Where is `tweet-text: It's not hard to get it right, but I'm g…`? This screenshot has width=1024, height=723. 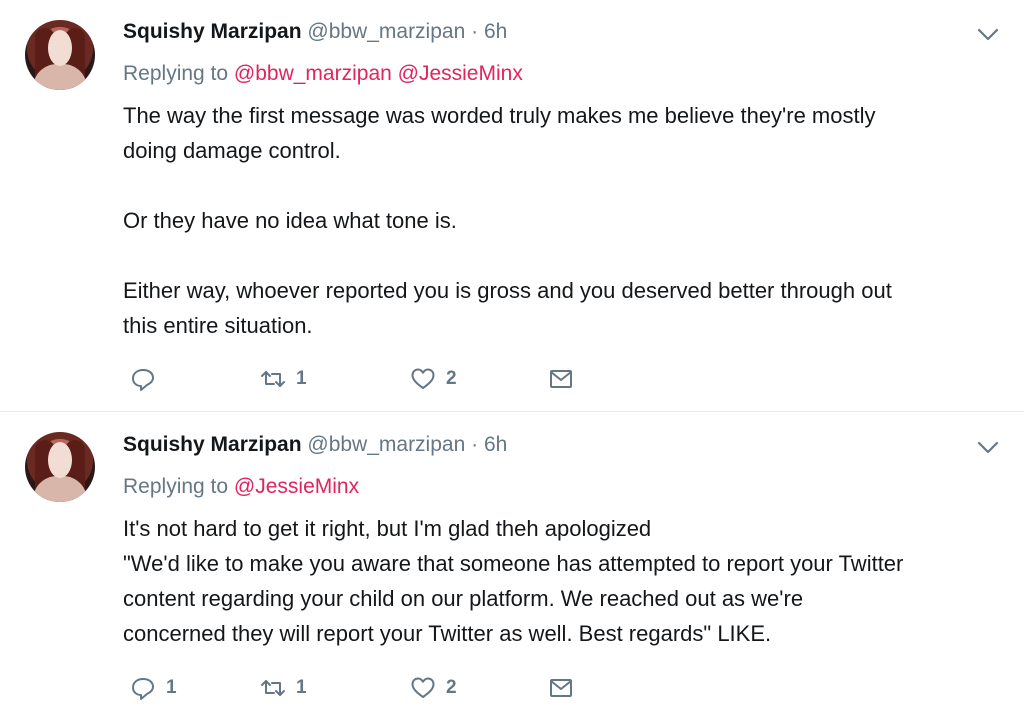
tweet-text: It's not hard to get it right, but I'm g… is located at coordinates (513, 581).